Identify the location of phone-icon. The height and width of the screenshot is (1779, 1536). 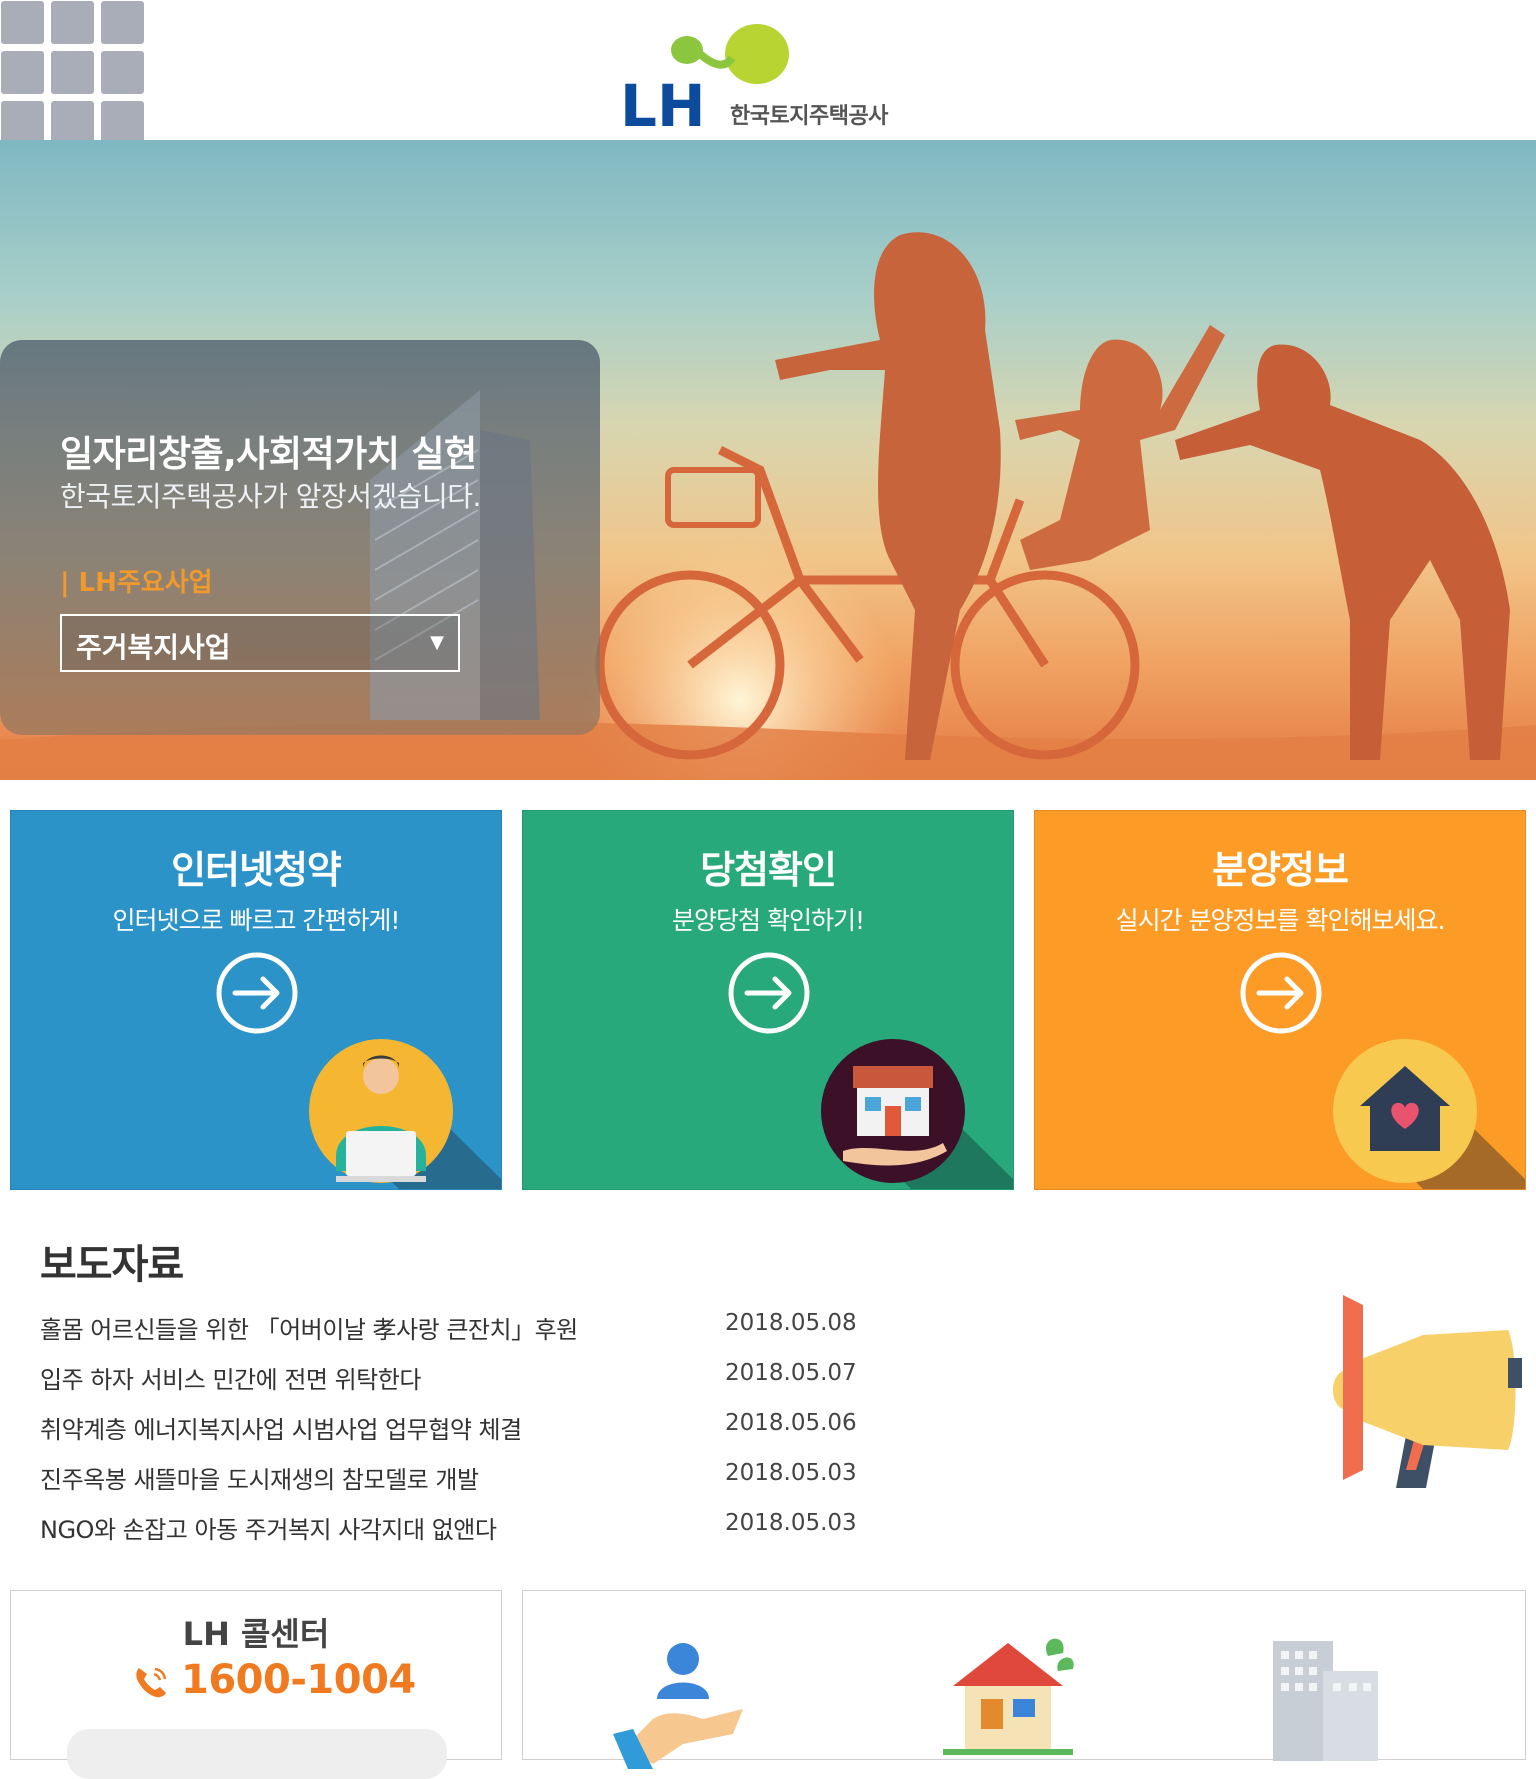
(151, 1682).